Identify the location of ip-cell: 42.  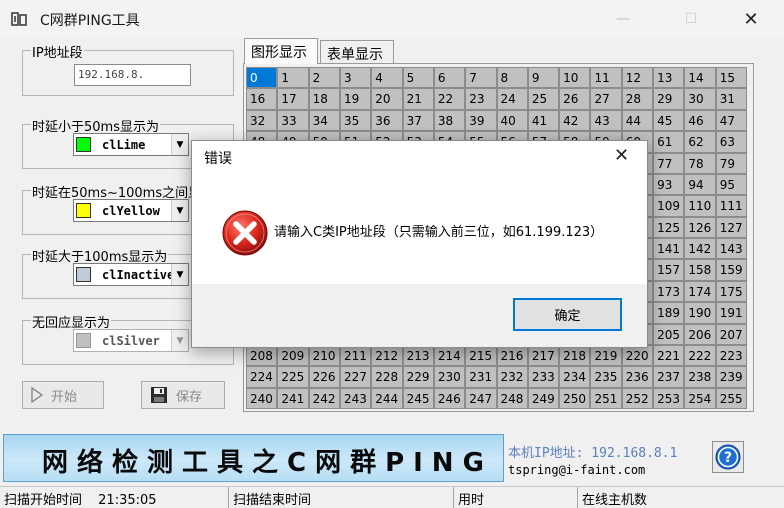
(575, 120).